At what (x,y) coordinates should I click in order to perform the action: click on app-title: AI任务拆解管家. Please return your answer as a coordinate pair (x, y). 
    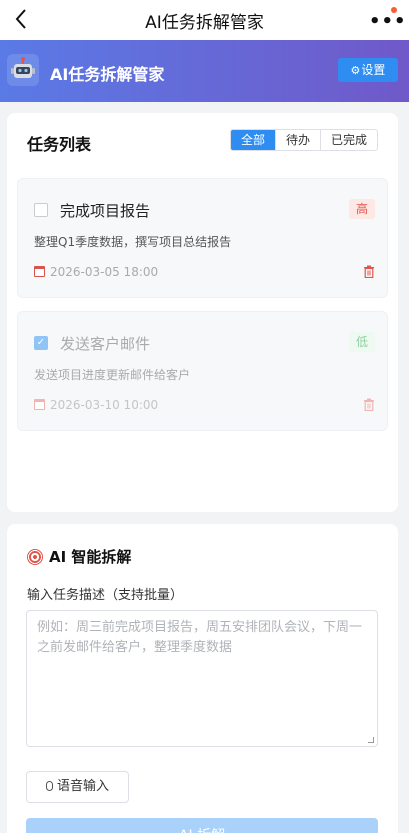
    Looking at the image, I should click on (107, 74).